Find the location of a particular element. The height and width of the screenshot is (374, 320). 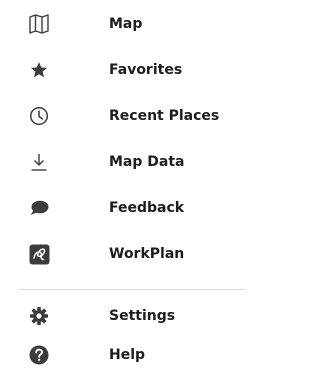

help-icon is located at coordinates (39, 355).